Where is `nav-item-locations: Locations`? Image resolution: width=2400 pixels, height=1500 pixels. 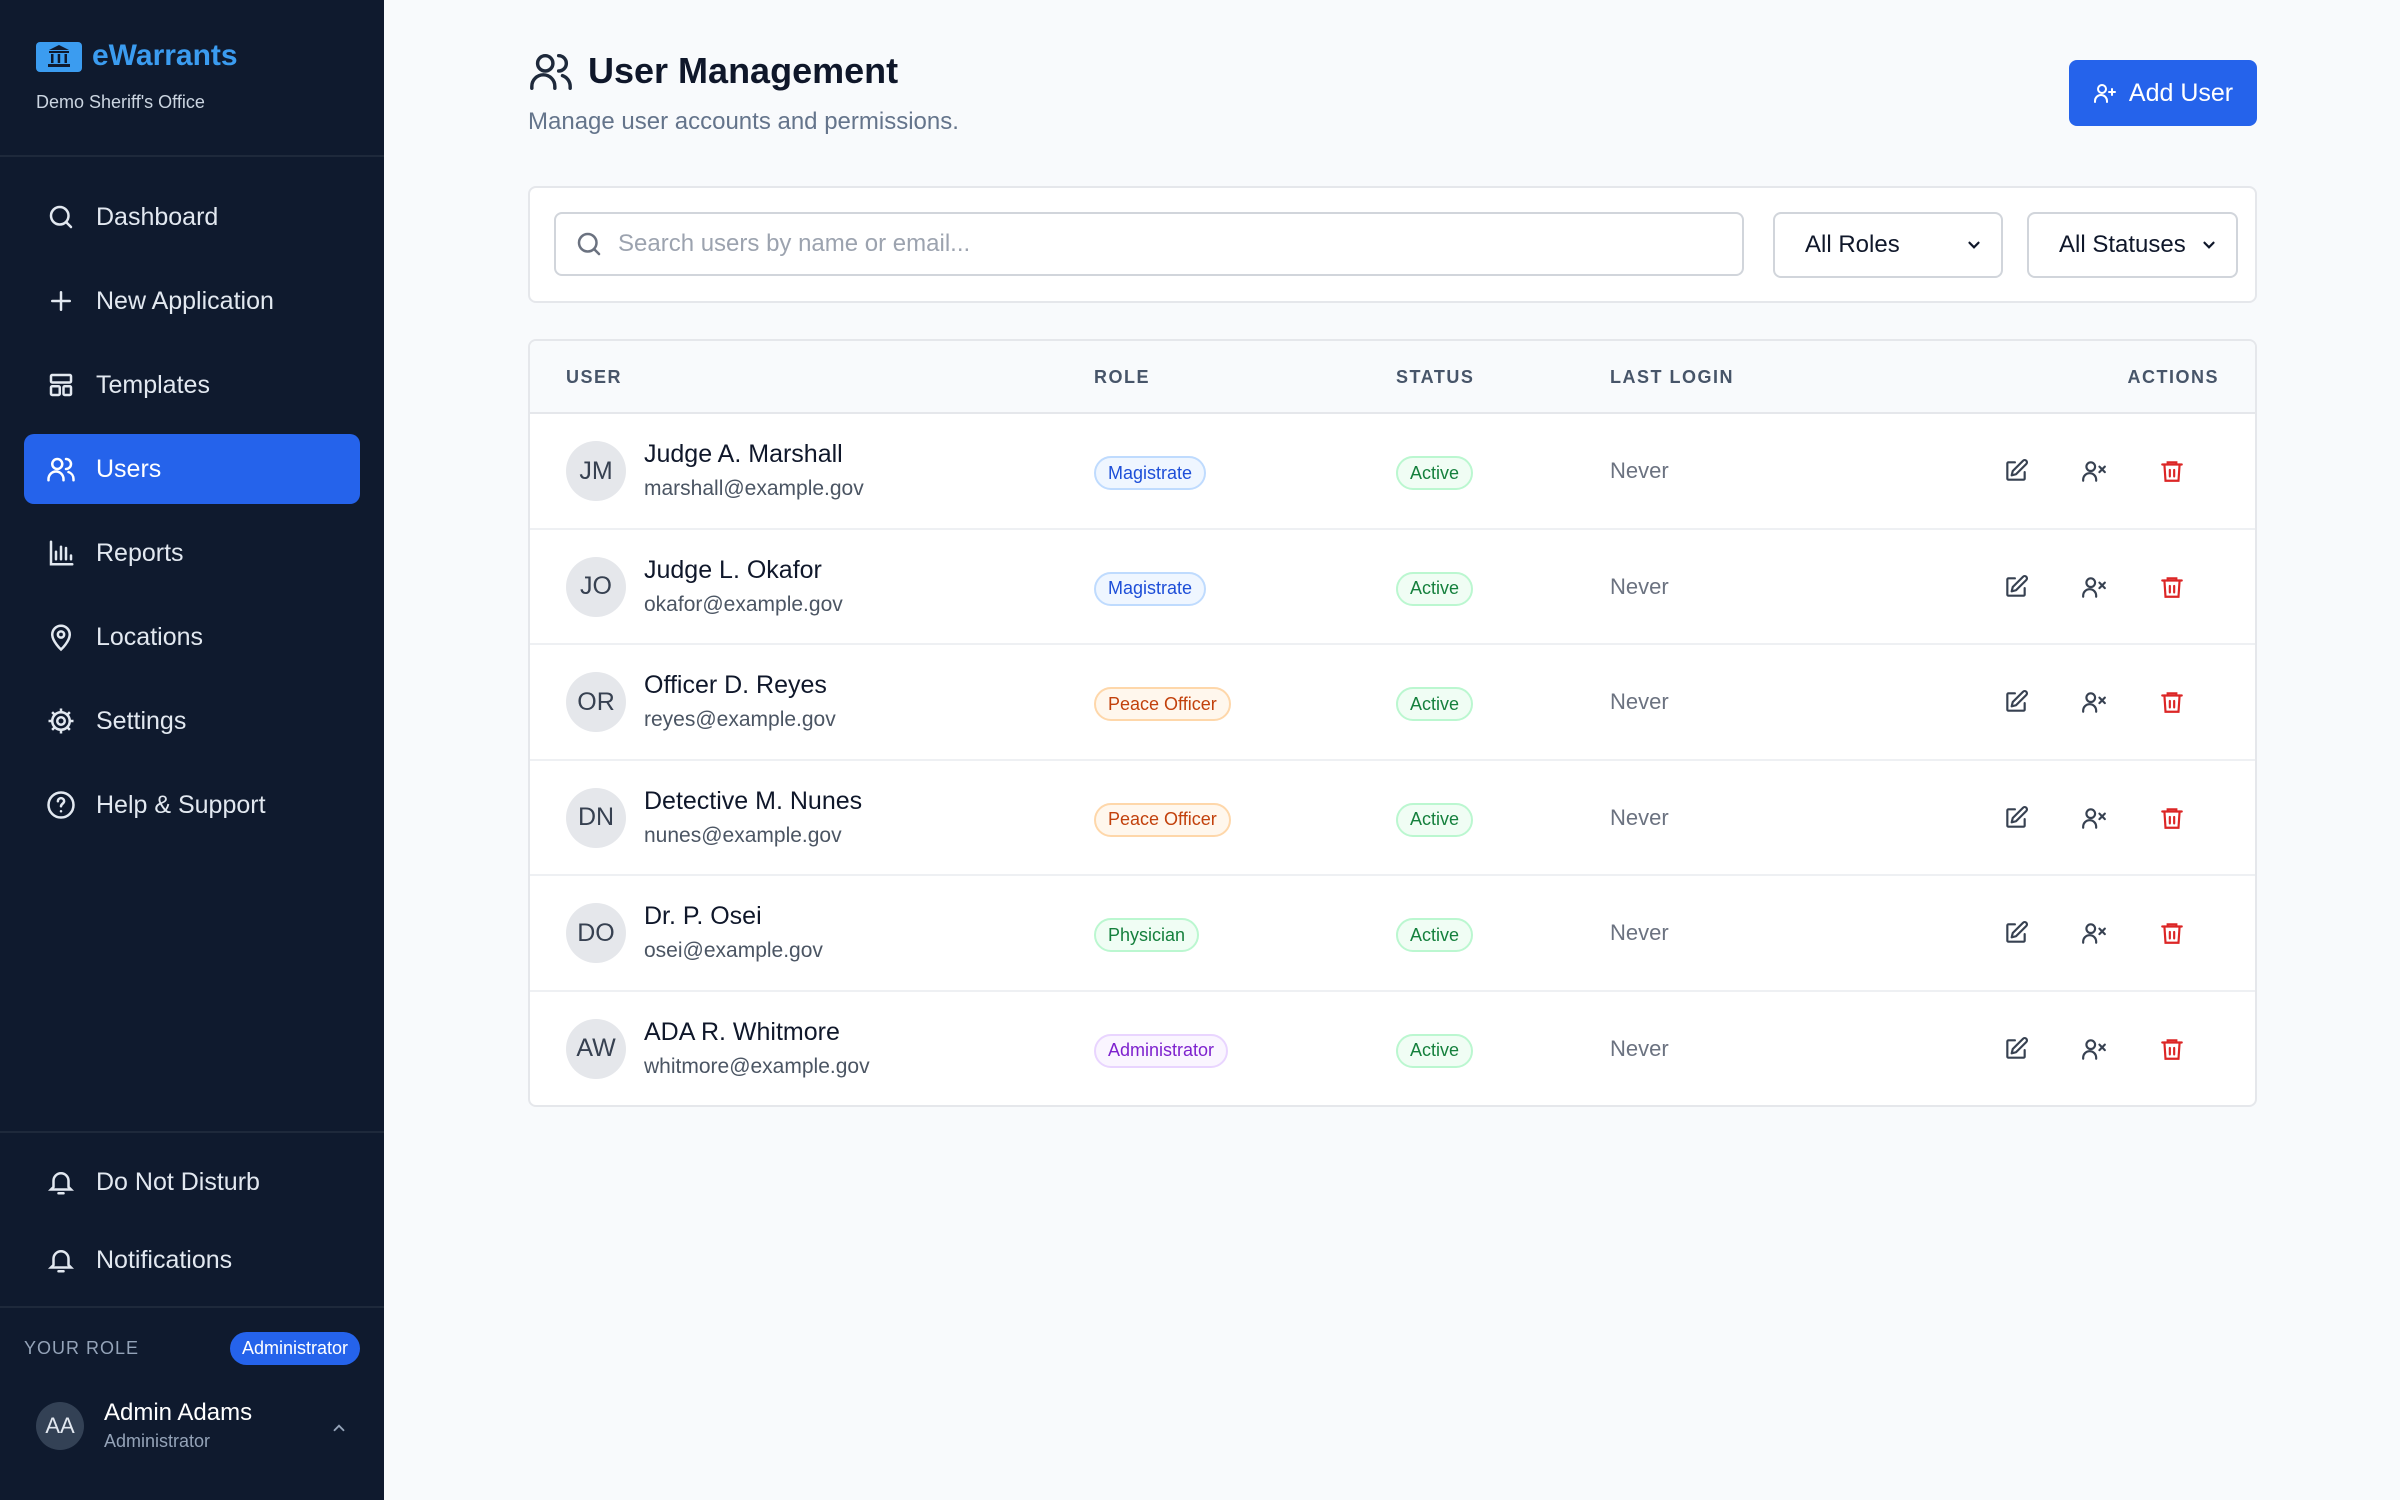 nav-item-locations: Locations is located at coordinates (192, 637).